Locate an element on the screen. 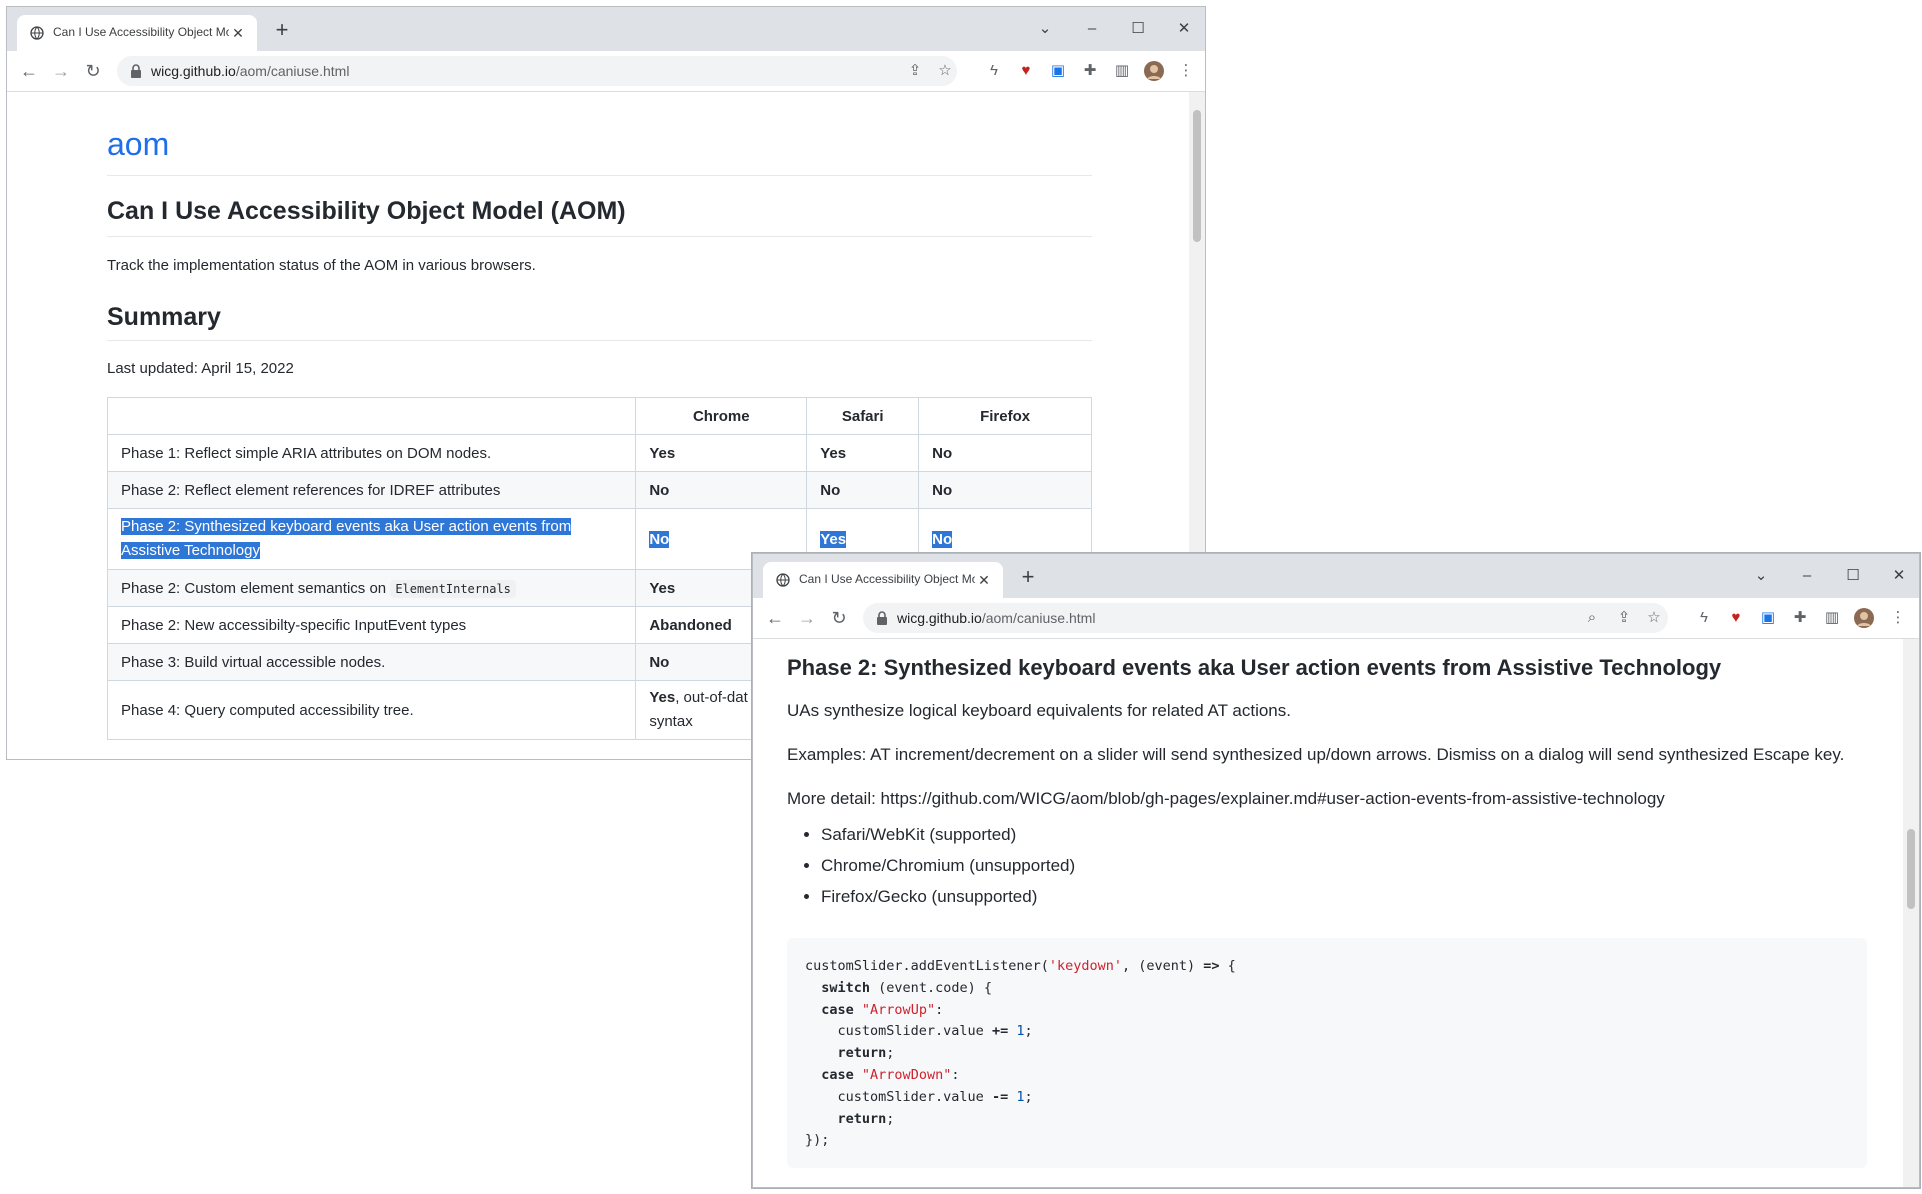 The height and width of the screenshot is (1194, 1922). summary-heading: Summary is located at coordinates (164, 317).